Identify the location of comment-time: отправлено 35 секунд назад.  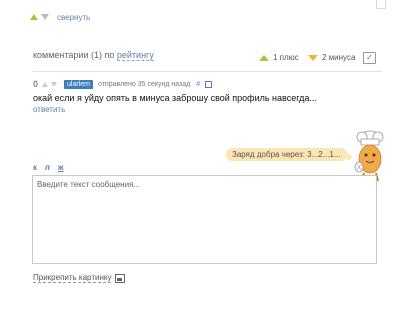
(144, 84).